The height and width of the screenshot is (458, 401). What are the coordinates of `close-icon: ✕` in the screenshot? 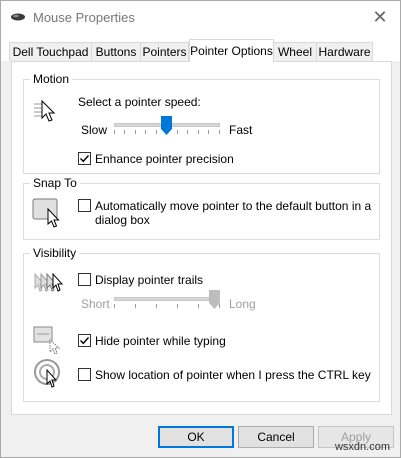 It's located at (380, 17).